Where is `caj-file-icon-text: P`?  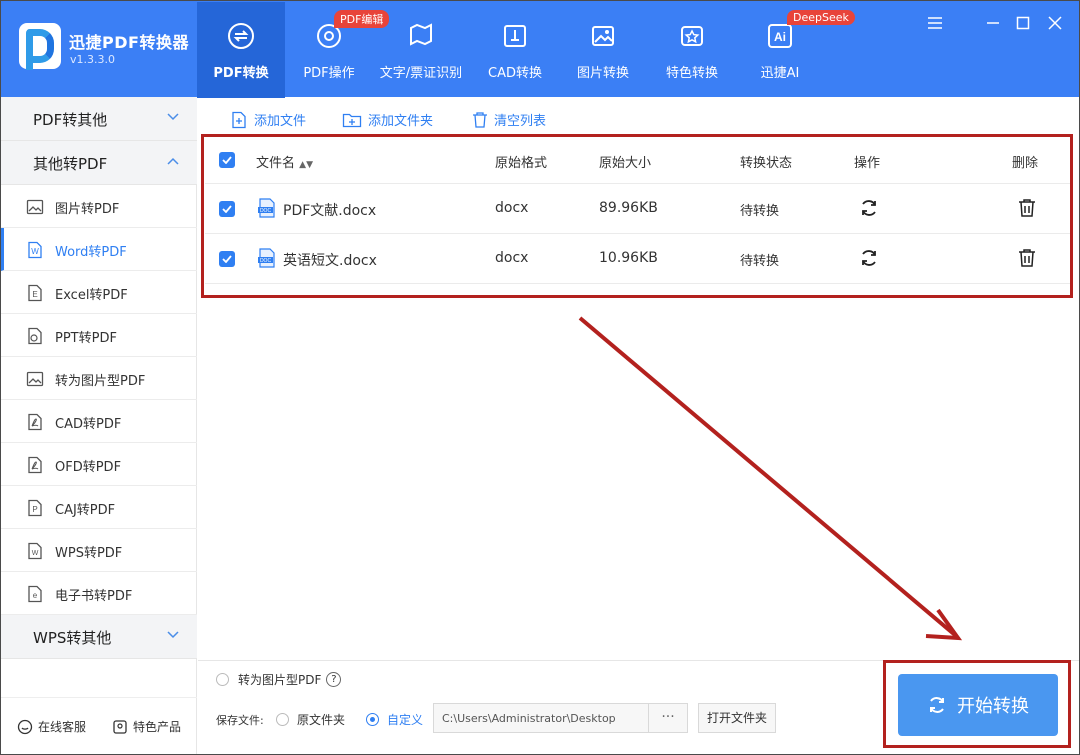
caj-file-icon-text: P is located at coordinates (34, 509).